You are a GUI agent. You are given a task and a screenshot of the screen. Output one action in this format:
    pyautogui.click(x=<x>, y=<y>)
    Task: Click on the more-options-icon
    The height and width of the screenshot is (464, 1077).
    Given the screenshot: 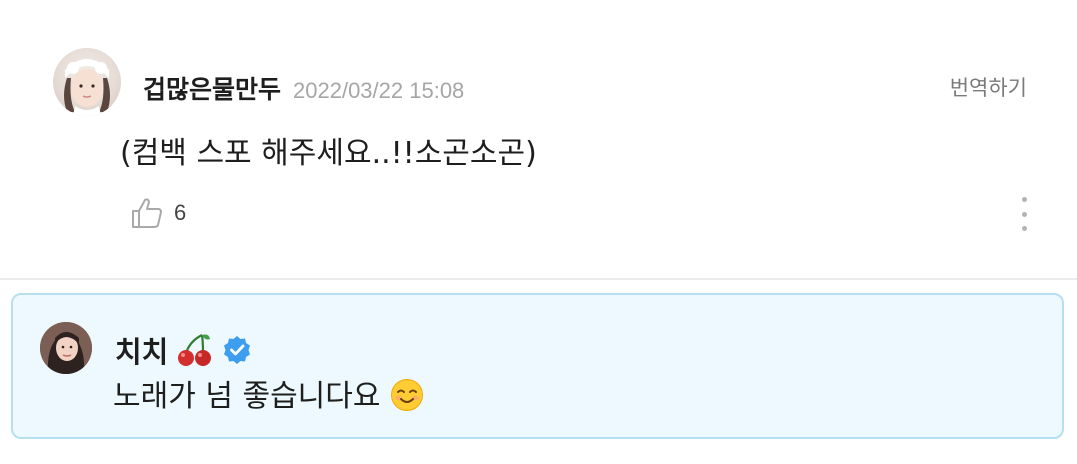 What is the action you would take?
    pyautogui.click(x=1024, y=214)
    